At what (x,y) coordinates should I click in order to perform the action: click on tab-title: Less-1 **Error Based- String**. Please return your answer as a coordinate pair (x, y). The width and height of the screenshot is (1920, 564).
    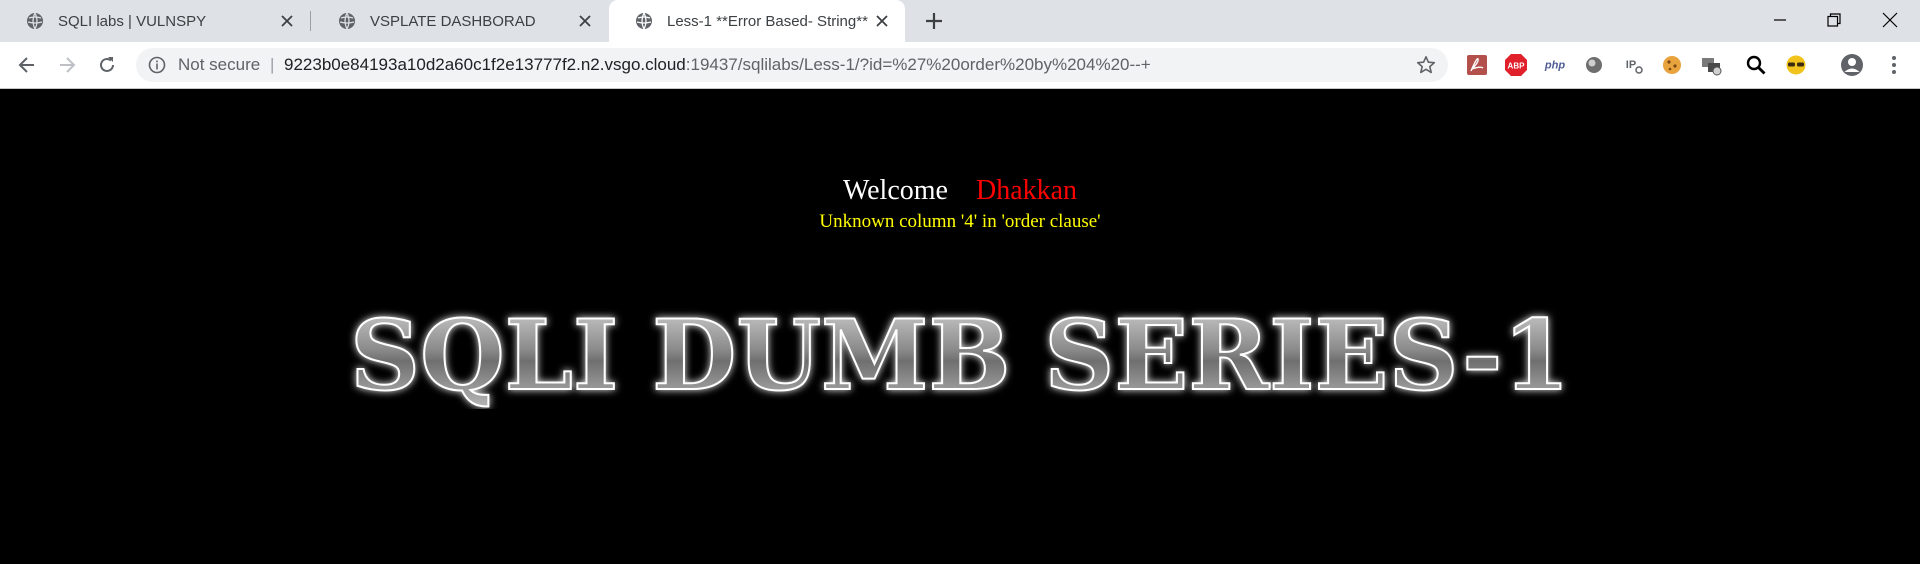
    Looking at the image, I should click on (767, 21).